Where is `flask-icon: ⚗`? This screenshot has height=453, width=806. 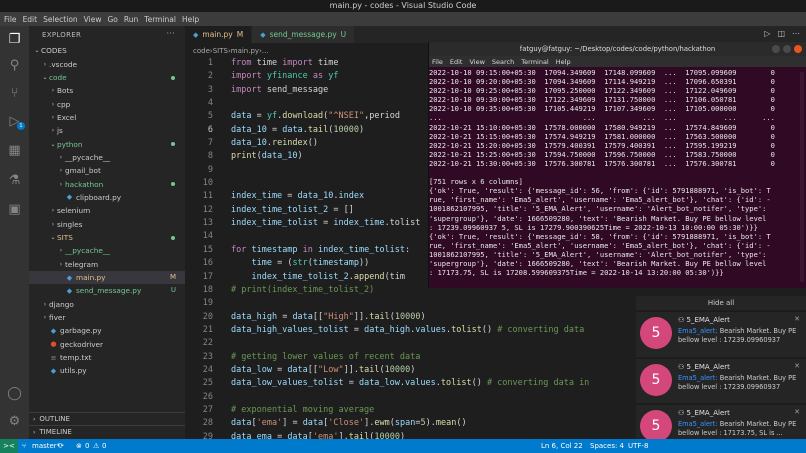
flask-icon: ⚗ is located at coordinates (14, 180).